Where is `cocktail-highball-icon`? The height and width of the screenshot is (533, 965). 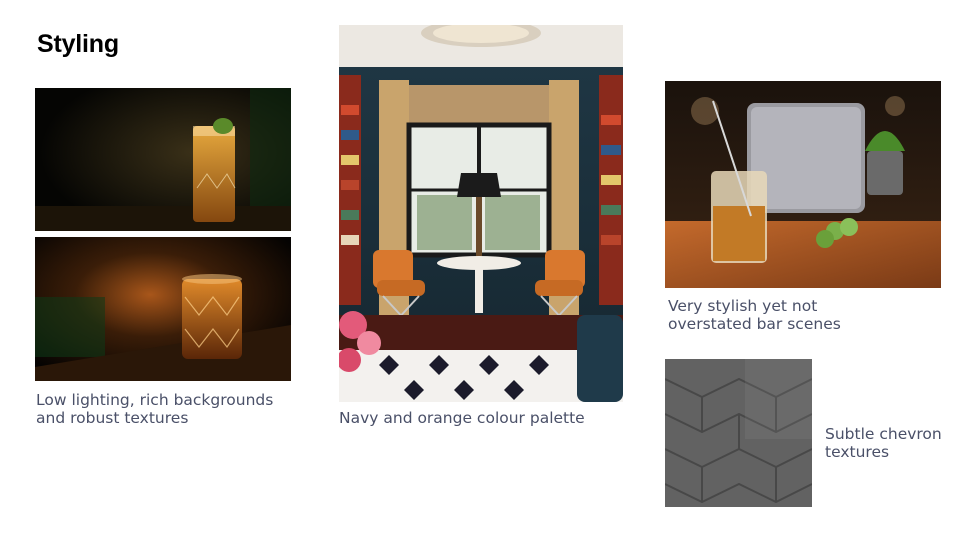
cocktail-highball-icon is located at coordinates (163, 159).